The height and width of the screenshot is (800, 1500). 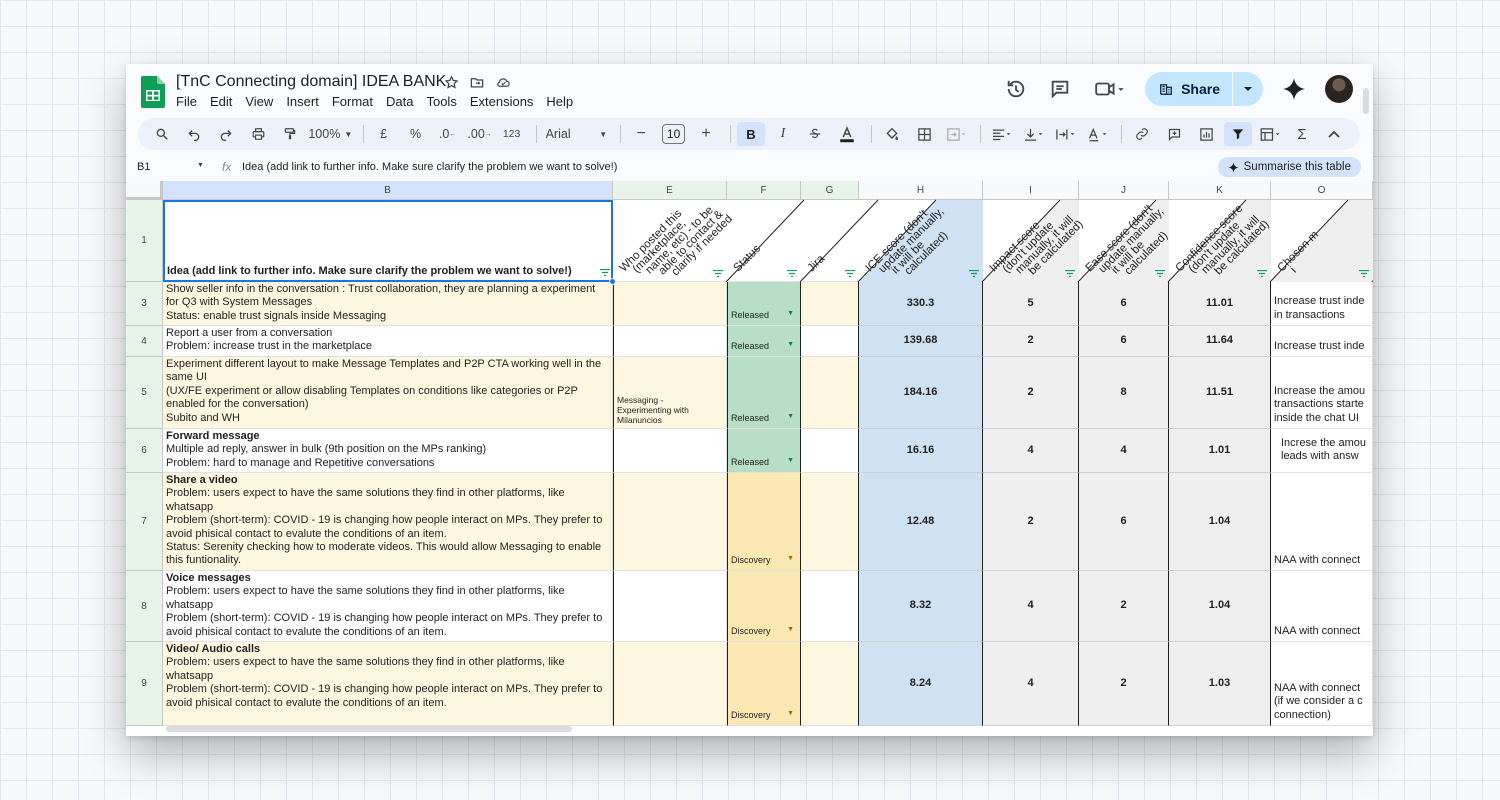 What do you see at coordinates (1124, 451) in the screenshot?
I see `ease-score-cell: 4` at bounding box center [1124, 451].